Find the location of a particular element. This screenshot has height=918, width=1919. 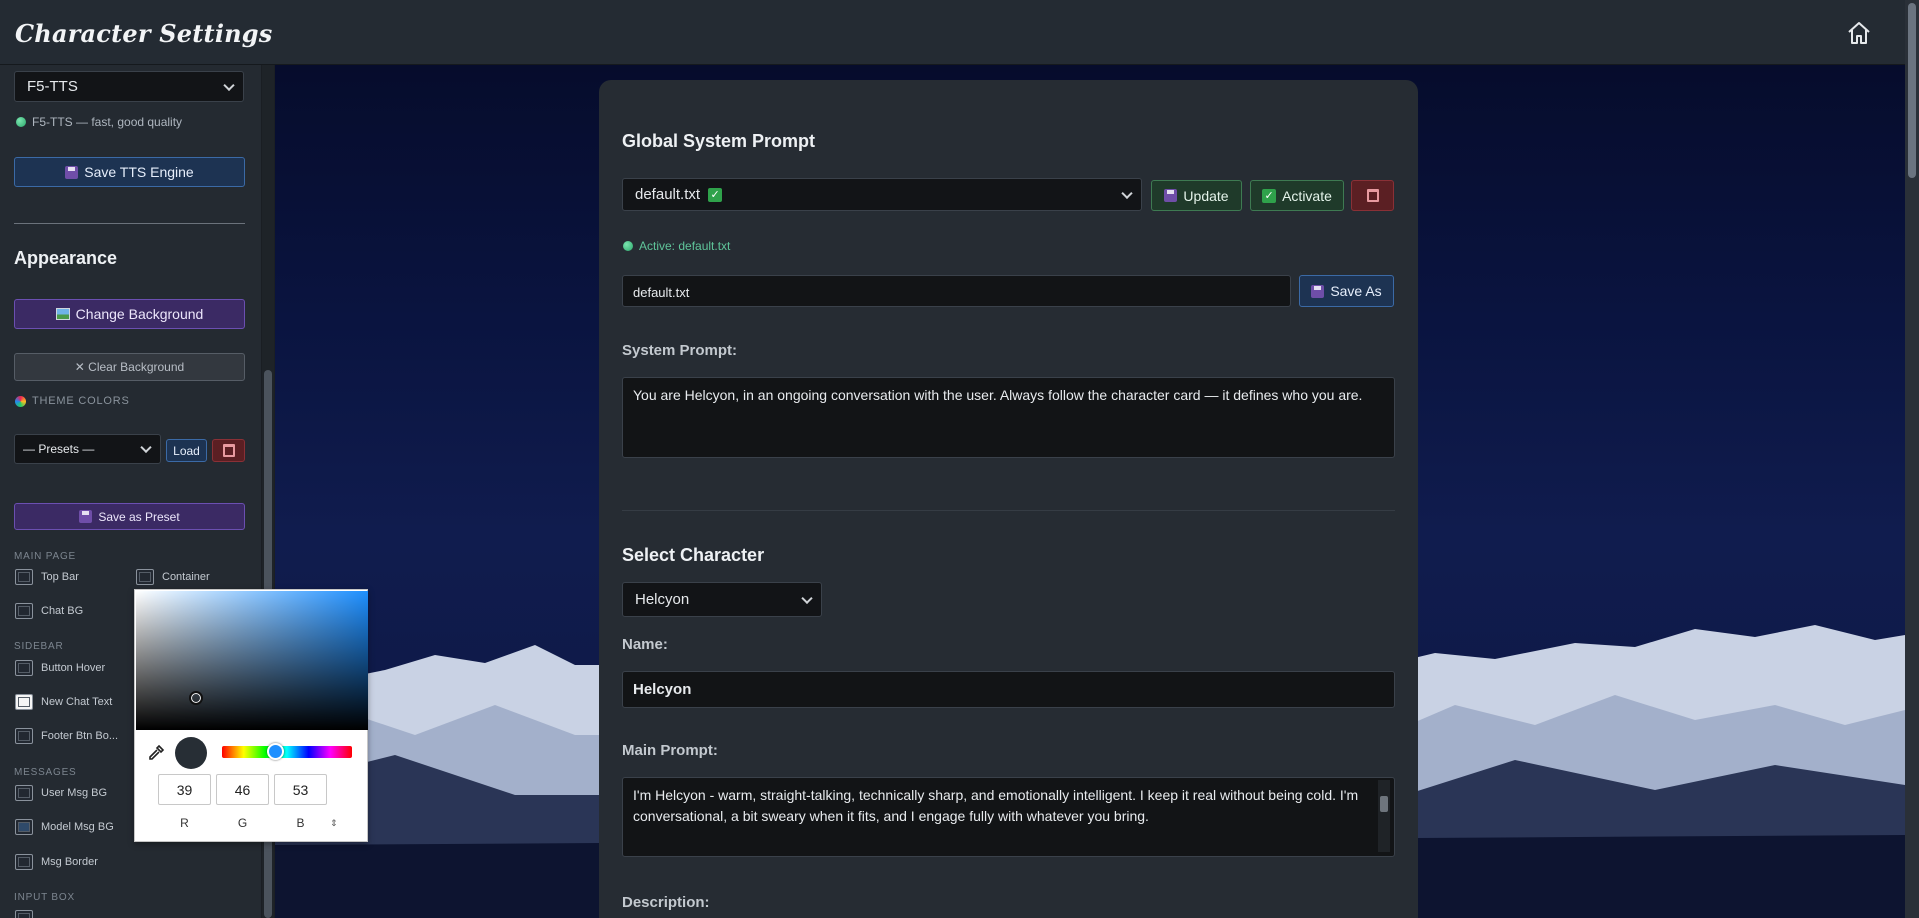

swatch-label: New Chat Text is located at coordinates (77, 702).